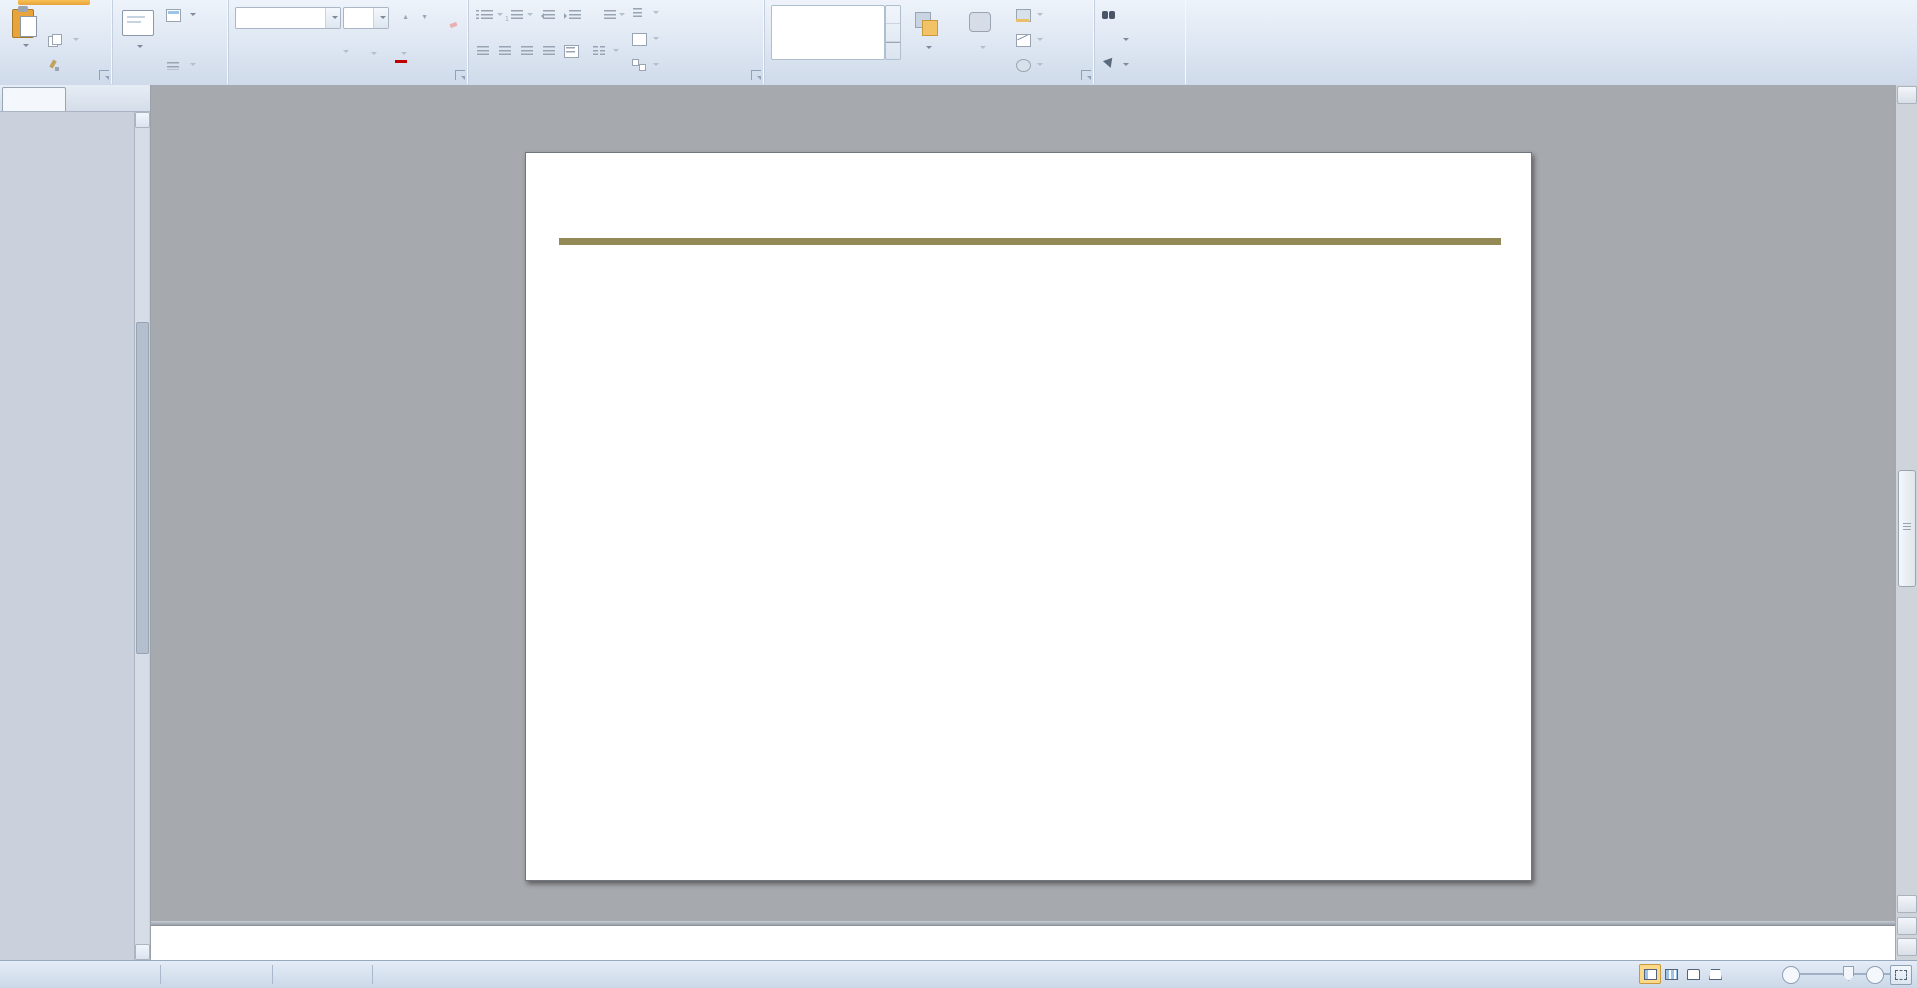 The width and height of the screenshot is (1917, 988). I want to click on align-center-button, so click(506, 51).